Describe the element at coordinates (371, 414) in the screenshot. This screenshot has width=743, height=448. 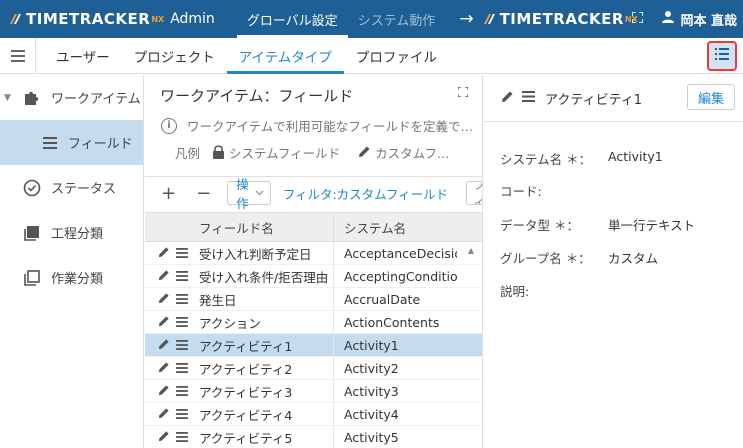
I see `cell-system-name: Activity4` at that location.